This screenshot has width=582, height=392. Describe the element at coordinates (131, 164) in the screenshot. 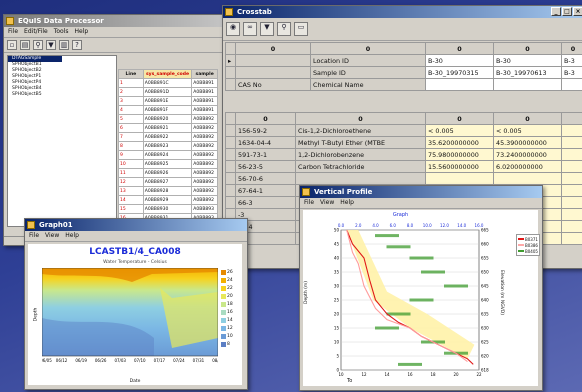

I see `line-number-cell: 10` at that location.